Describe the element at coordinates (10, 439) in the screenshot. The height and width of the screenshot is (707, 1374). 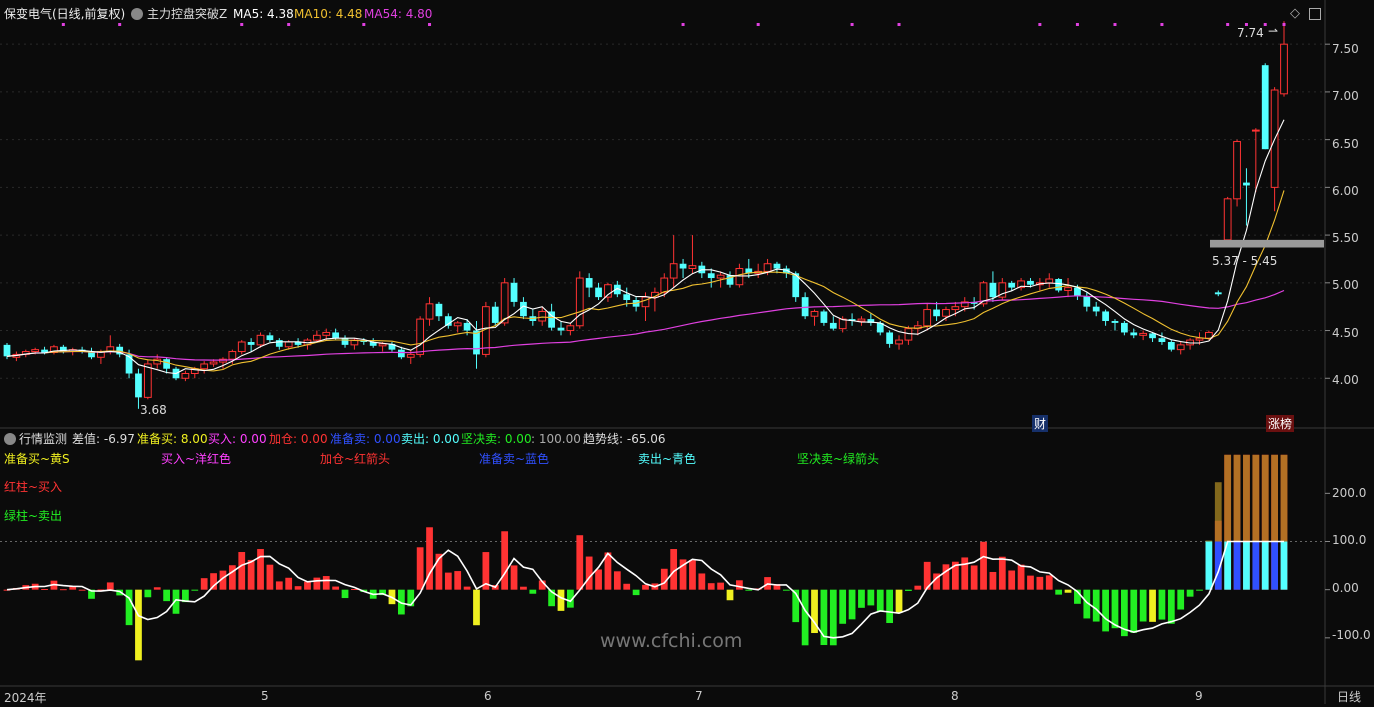
I see `indicator-collapse-icon` at that location.